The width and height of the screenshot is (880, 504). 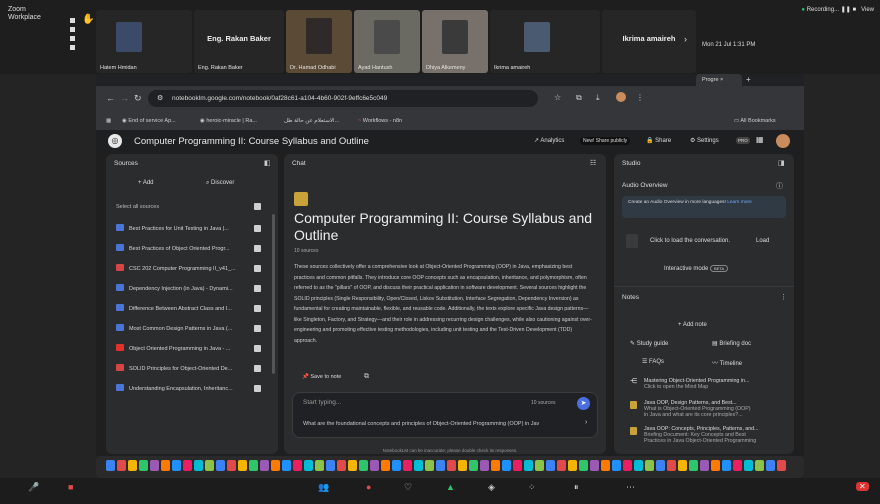 I want to click on all-bookmarks: ▭ All Bookmarks, so click(x=755, y=121).